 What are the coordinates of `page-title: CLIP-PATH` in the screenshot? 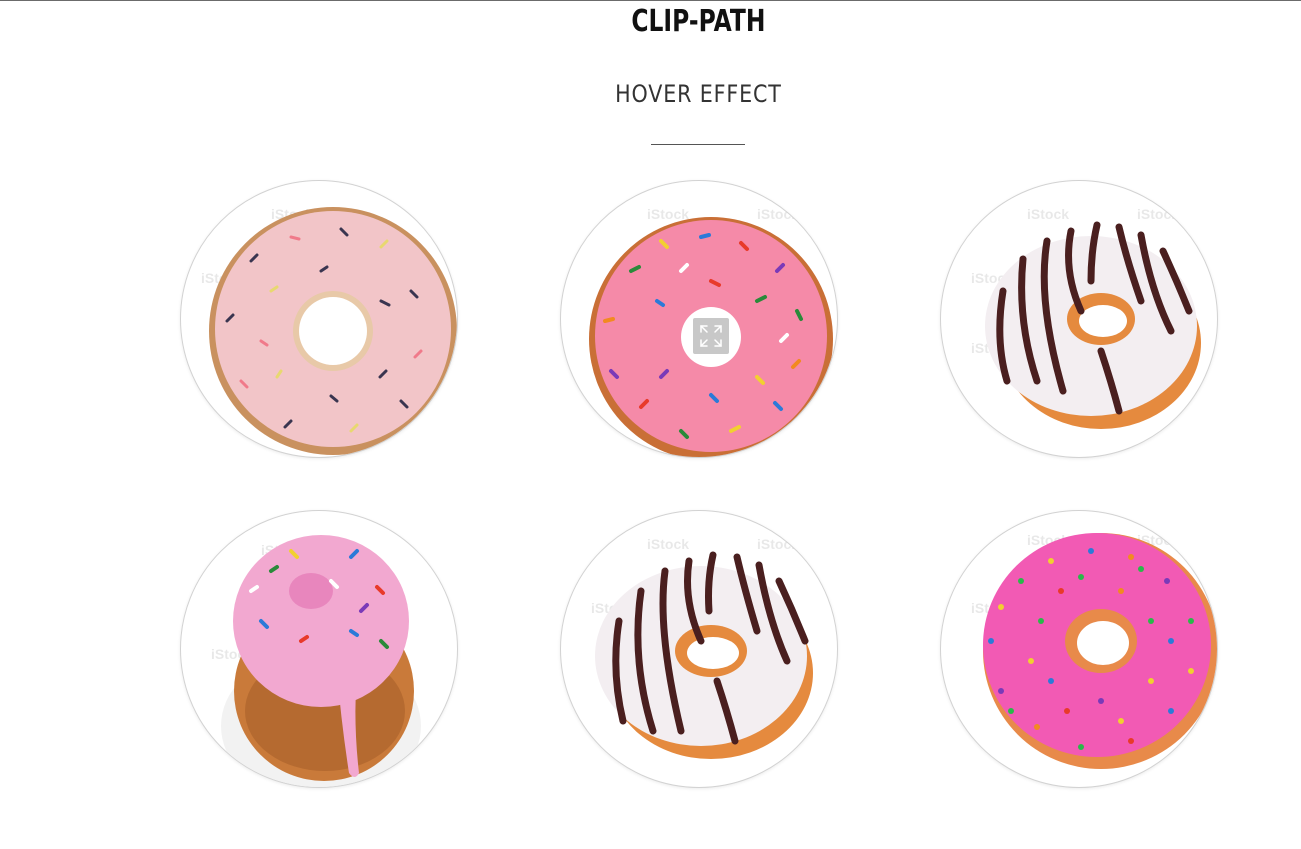 It's located at (698, 21).